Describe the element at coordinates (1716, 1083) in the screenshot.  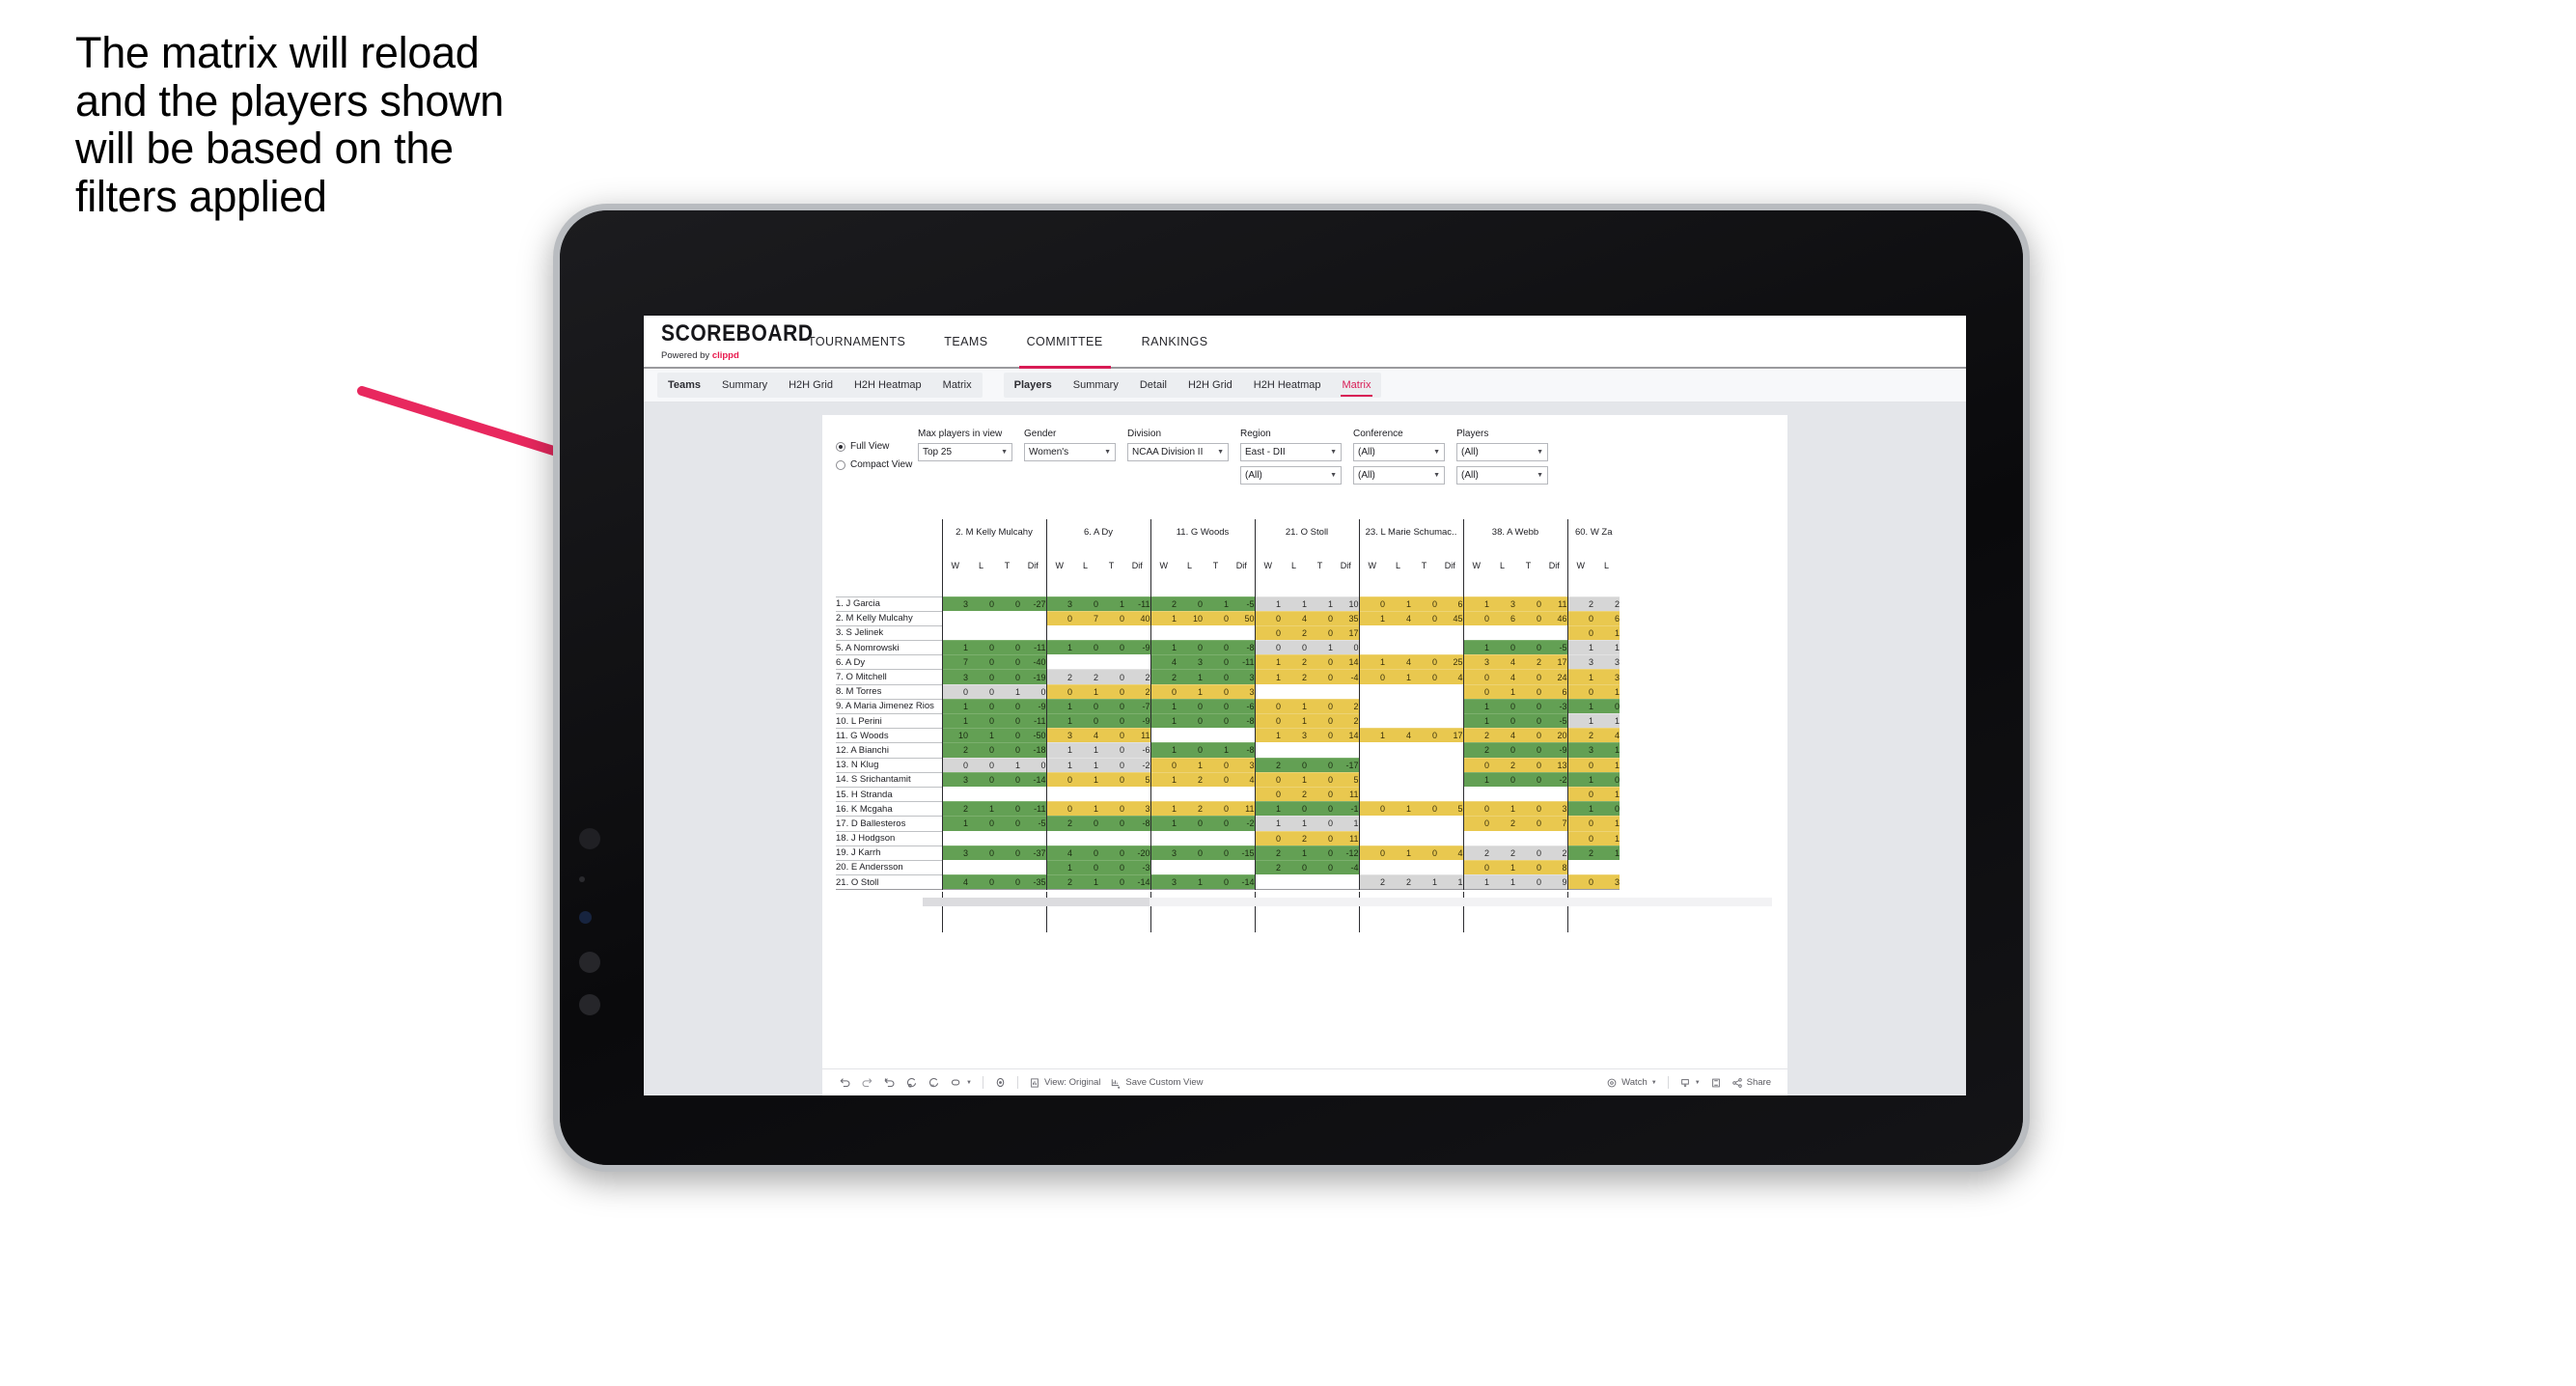
I see `fullscreen-button` at that location.